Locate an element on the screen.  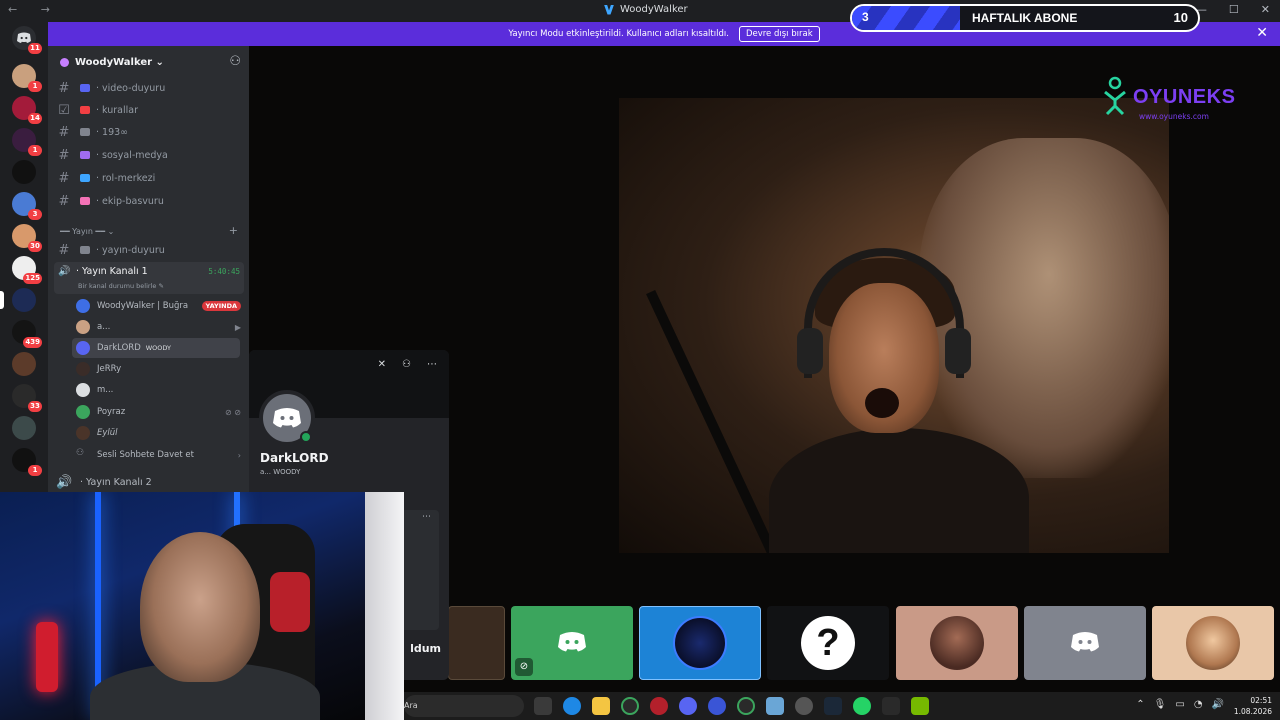
invite-label: Sesli Sohbete Davet et is located at coordinates (145, 455).